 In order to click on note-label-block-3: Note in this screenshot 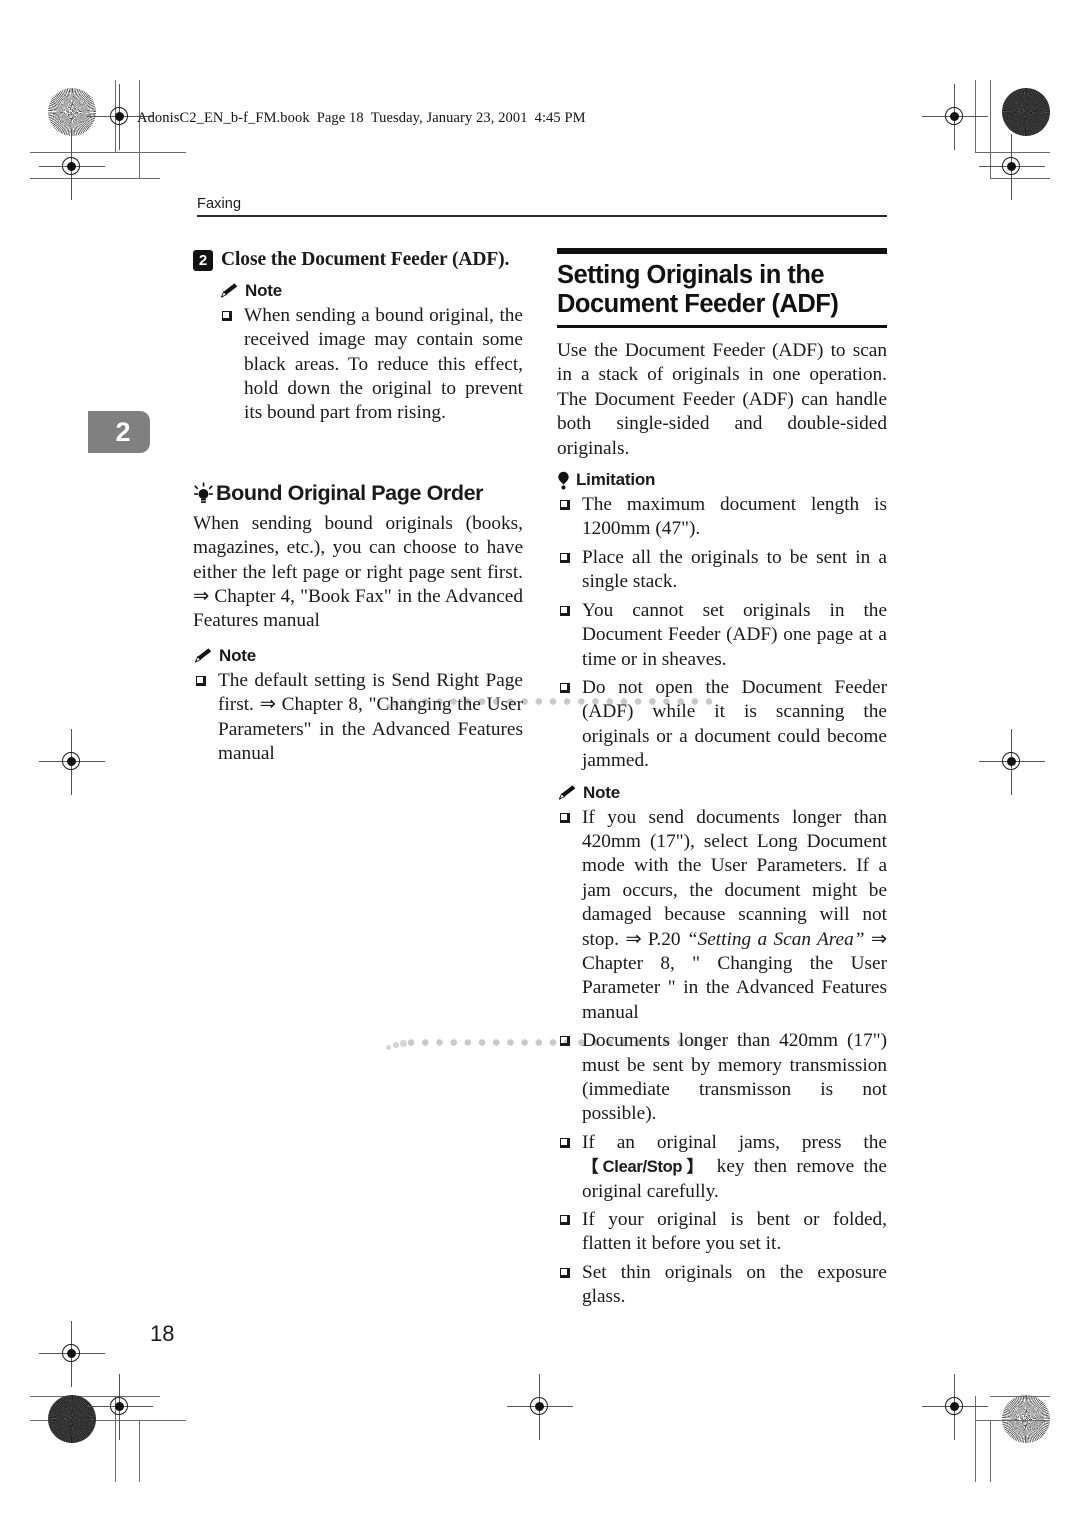, I will do `click(722, 793)`.